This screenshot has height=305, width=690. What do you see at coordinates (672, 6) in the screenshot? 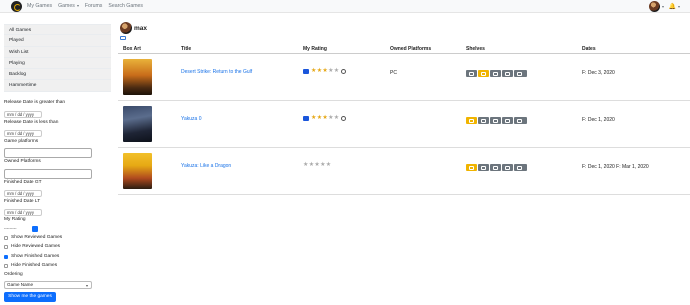
I see `bell-icon: 🔔` at bounding box center [672, 6].